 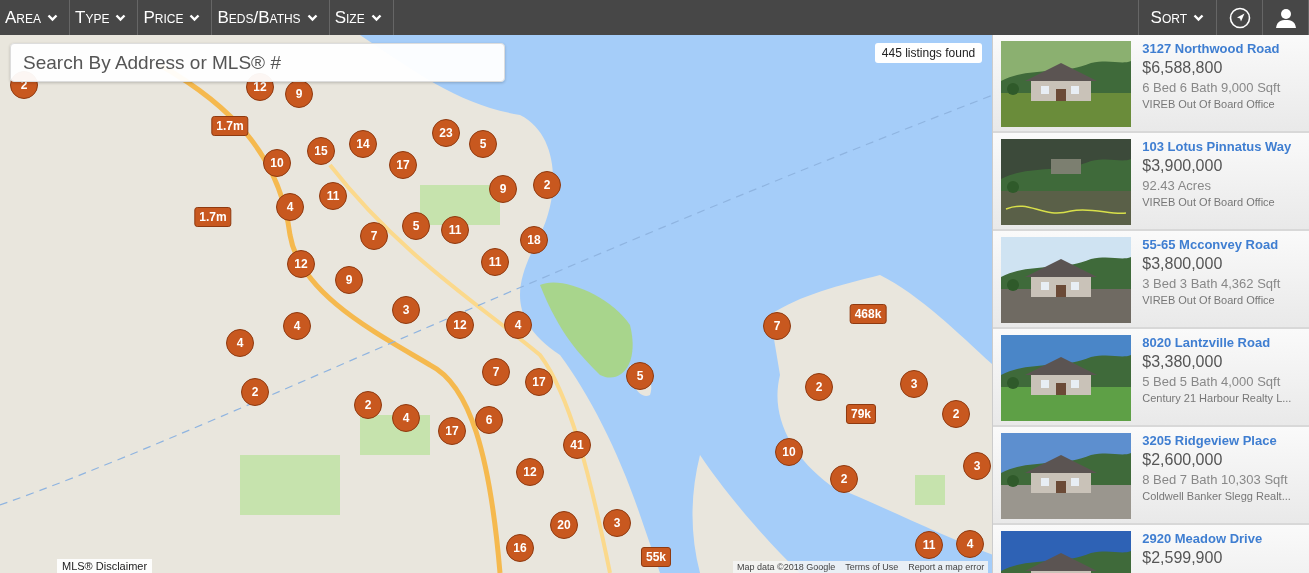 I want to click on listing-details: 8 Bed 7 Bath 10,303 Sqft, so click(x=1215, y=479).